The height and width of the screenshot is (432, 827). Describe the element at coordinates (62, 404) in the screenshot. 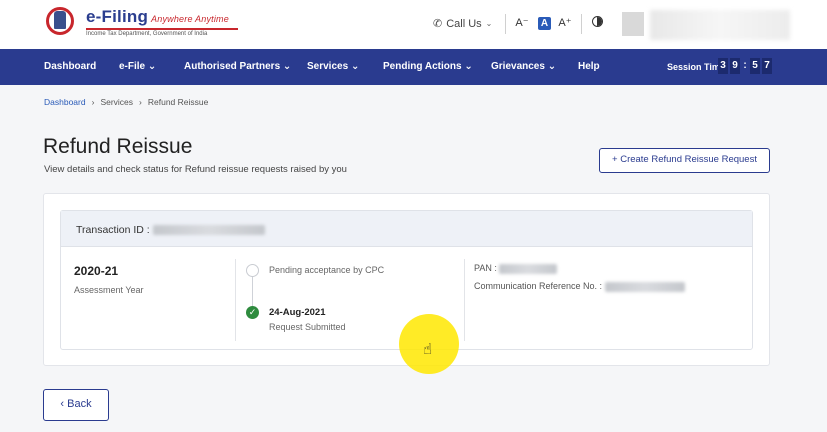

I see `chevron-left-icon: ‹` at that location.